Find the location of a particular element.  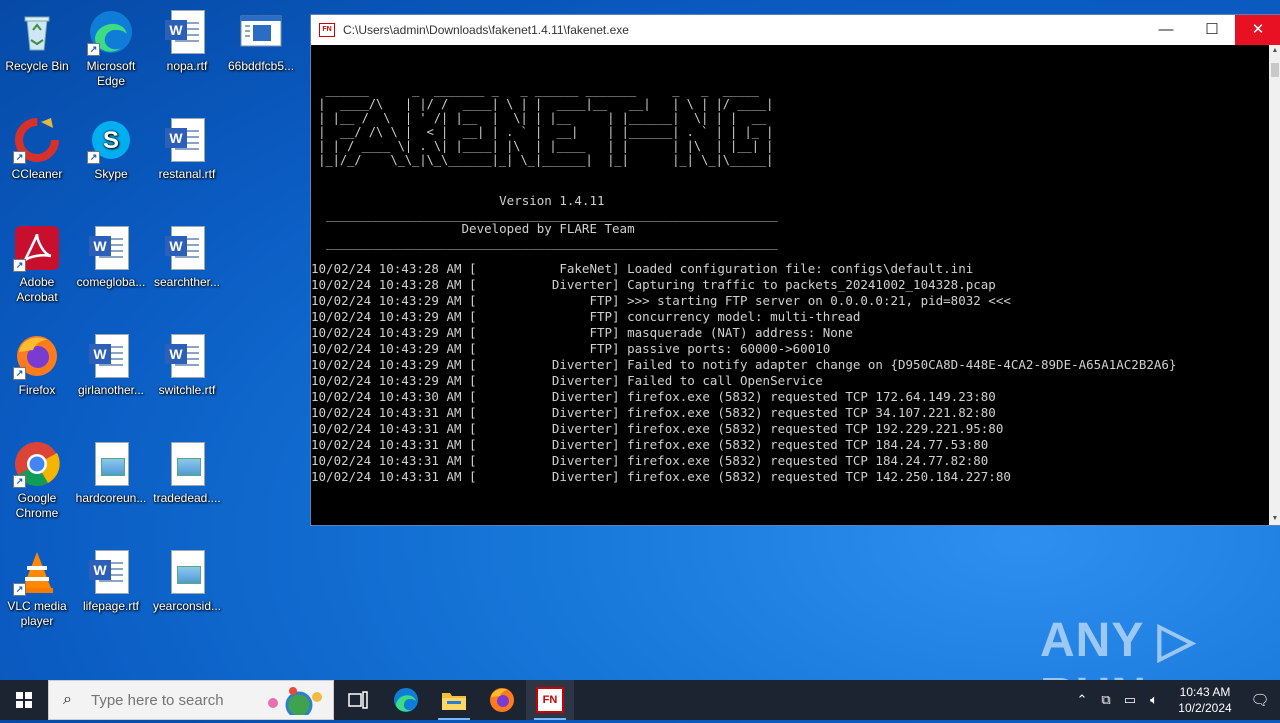

edge-icon is located at coordinates (406, 700).